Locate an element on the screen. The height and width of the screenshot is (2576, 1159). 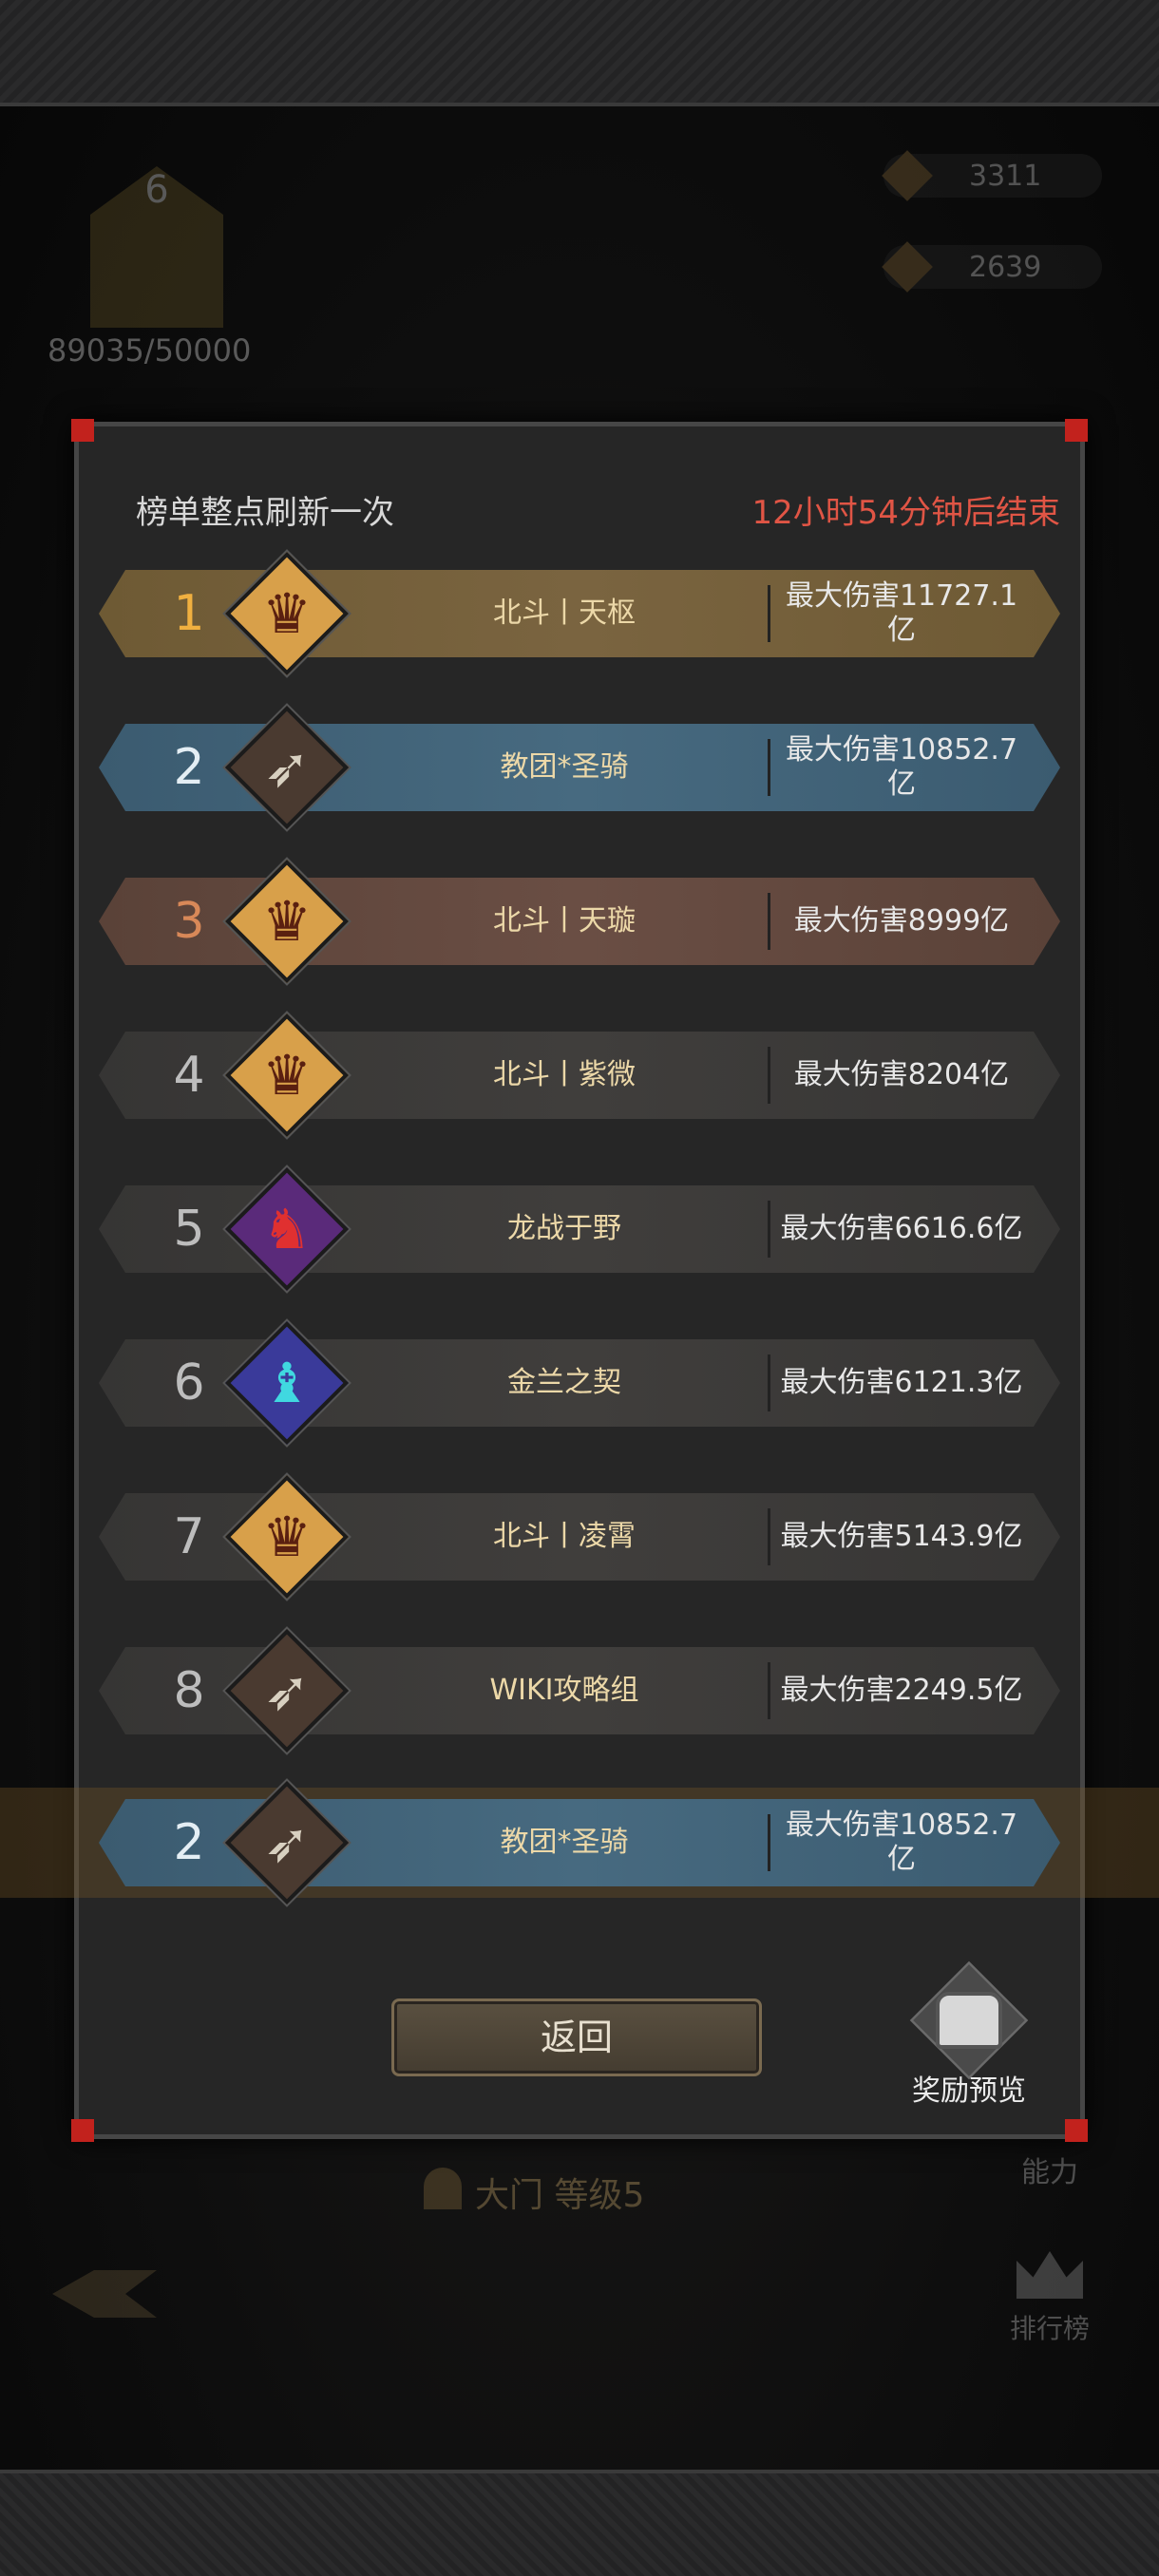
resource-1: 3311 is located at coordinates (992, 175).